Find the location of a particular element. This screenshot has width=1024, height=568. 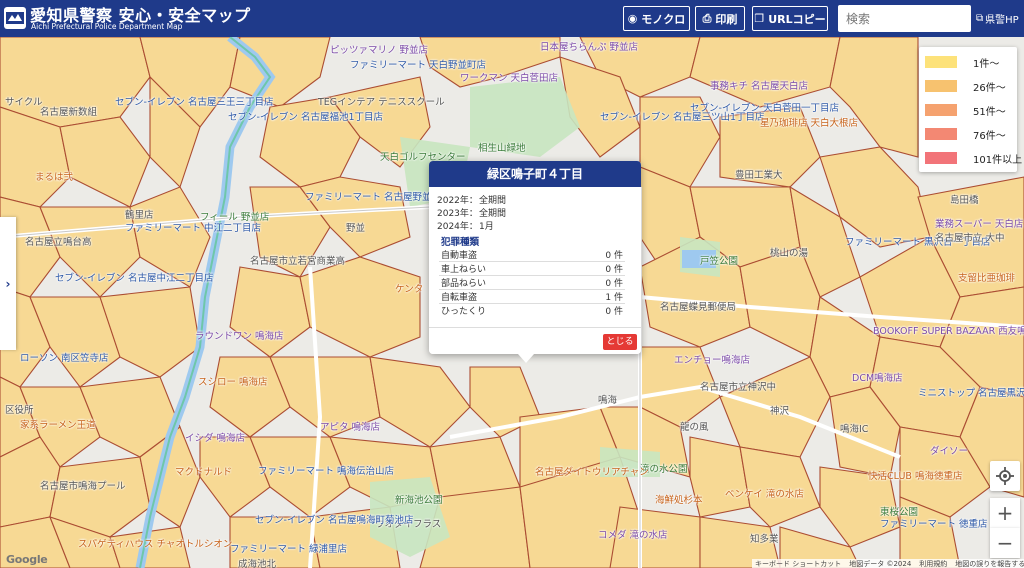

report-error-link: 地図の誤りを報告する is located at coordinates (989, 563).